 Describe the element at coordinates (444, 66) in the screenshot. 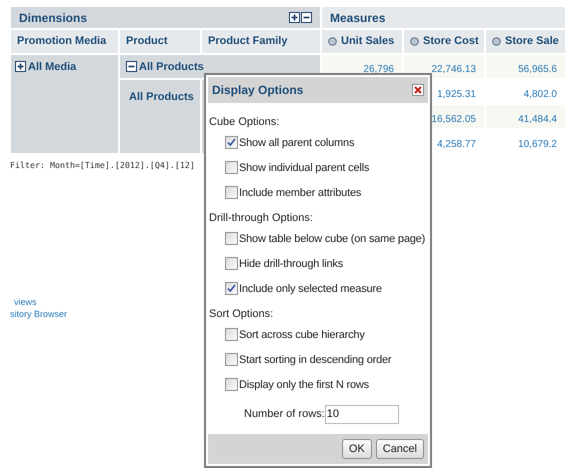

I see `value-cell: 22,746.13` at that location.